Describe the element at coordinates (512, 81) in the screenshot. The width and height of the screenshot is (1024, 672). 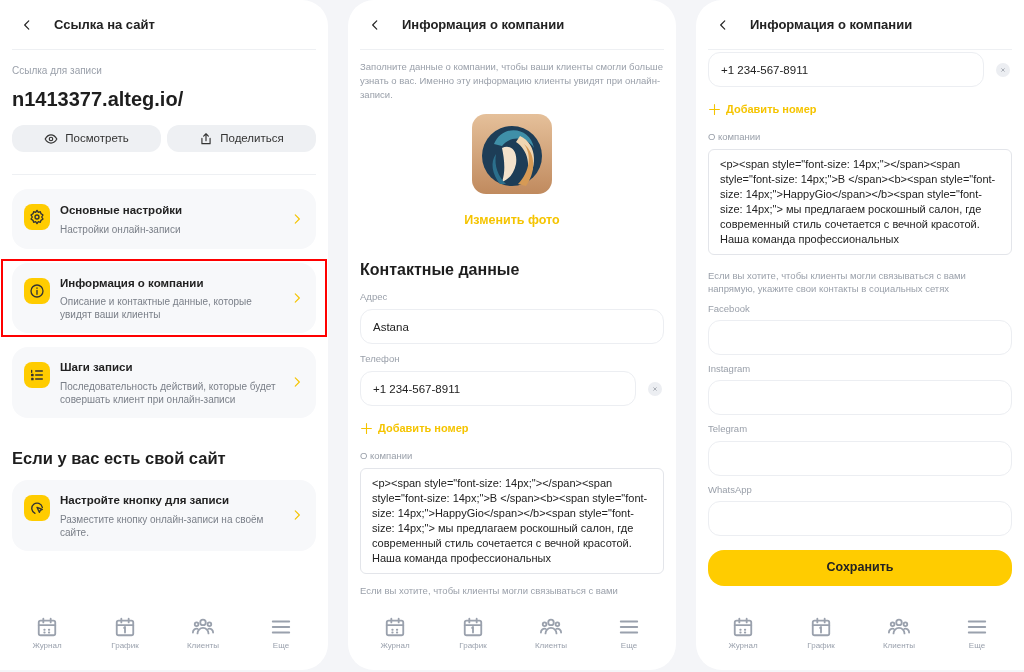
I see `intro-text: Заполните данные о компании, чтобы ваши клиенты смогли больше узнать о вас. Именно эту информацию клиенты увидят при онлайн-записи.` at that location.